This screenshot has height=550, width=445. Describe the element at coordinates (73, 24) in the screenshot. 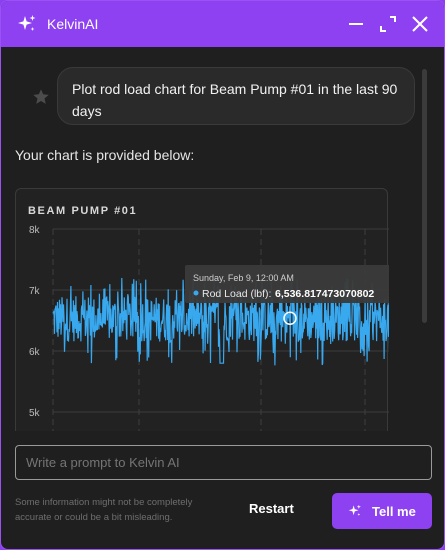

I see `app-title: KelvinAI` at that location.